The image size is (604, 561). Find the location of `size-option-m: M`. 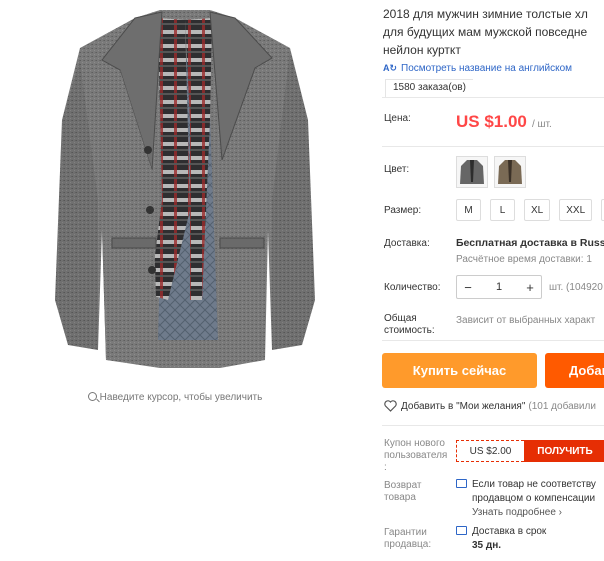

size-option-m: M is located at coordinates (468, 210).